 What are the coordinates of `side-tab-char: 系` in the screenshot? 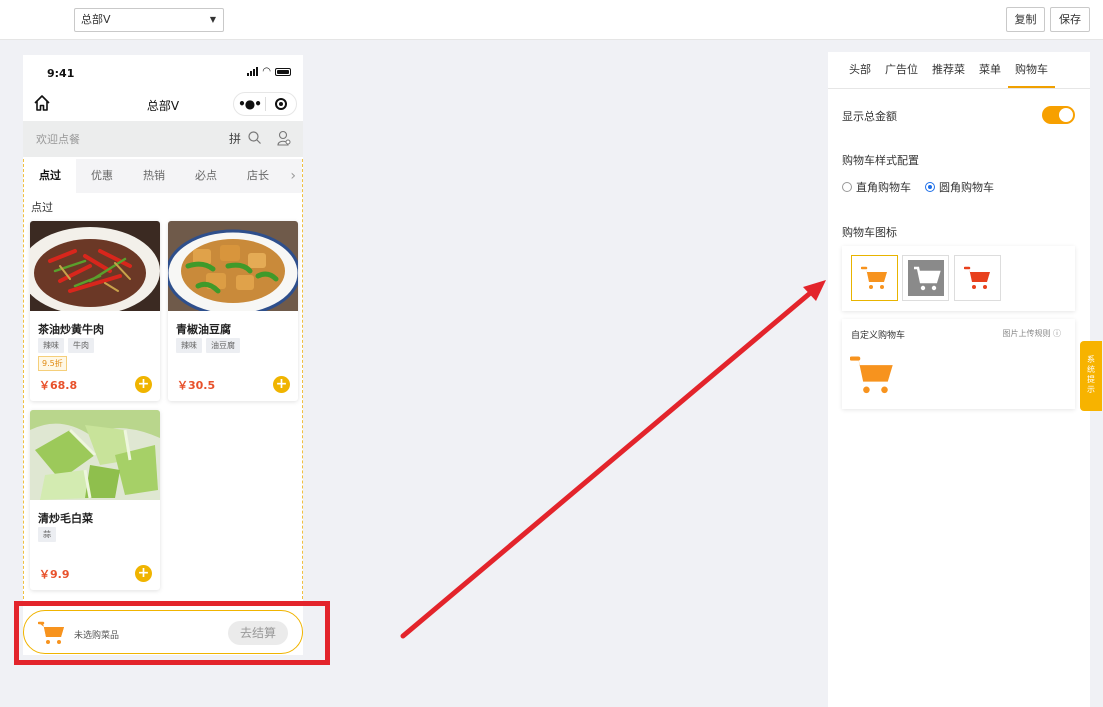 It's located at (1091, 359).